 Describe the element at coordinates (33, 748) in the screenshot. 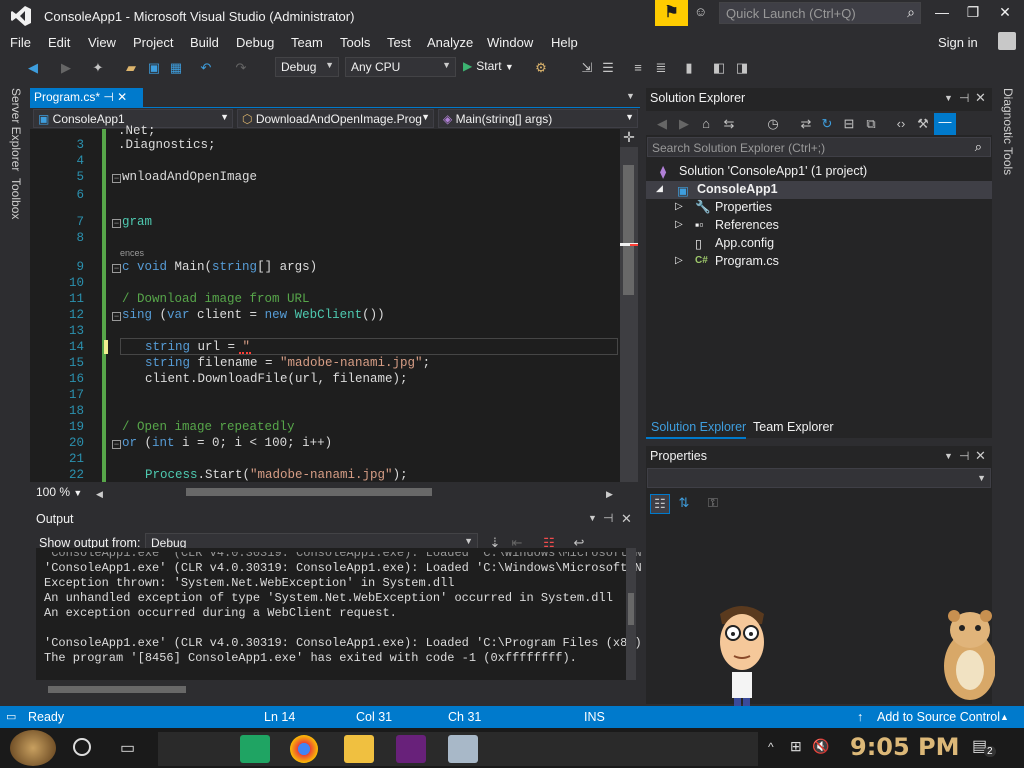

I see `start-menu-button` at that location.